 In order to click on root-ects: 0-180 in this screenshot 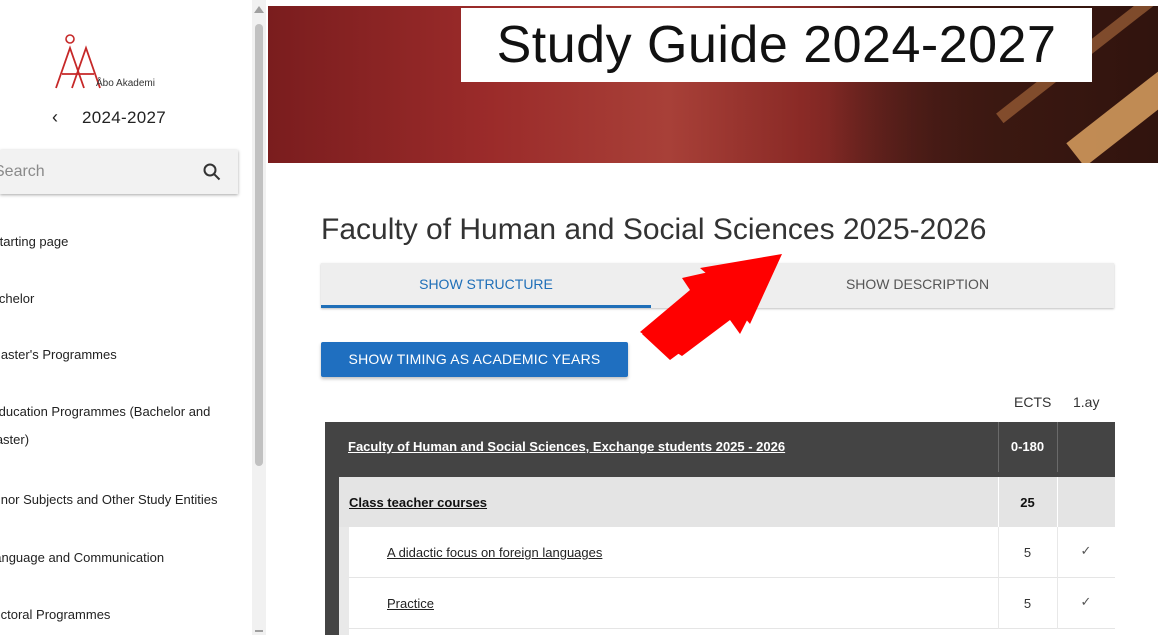, I will do `click(1027, 446)`.